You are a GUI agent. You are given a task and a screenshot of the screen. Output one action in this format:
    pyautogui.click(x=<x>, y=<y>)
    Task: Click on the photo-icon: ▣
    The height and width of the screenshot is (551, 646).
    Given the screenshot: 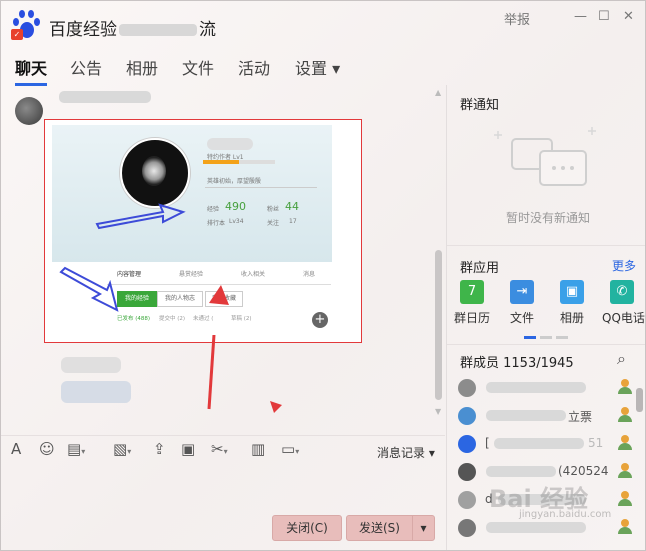 What is the action you would take?
    pyautogui.click(x=572, y=292)
    